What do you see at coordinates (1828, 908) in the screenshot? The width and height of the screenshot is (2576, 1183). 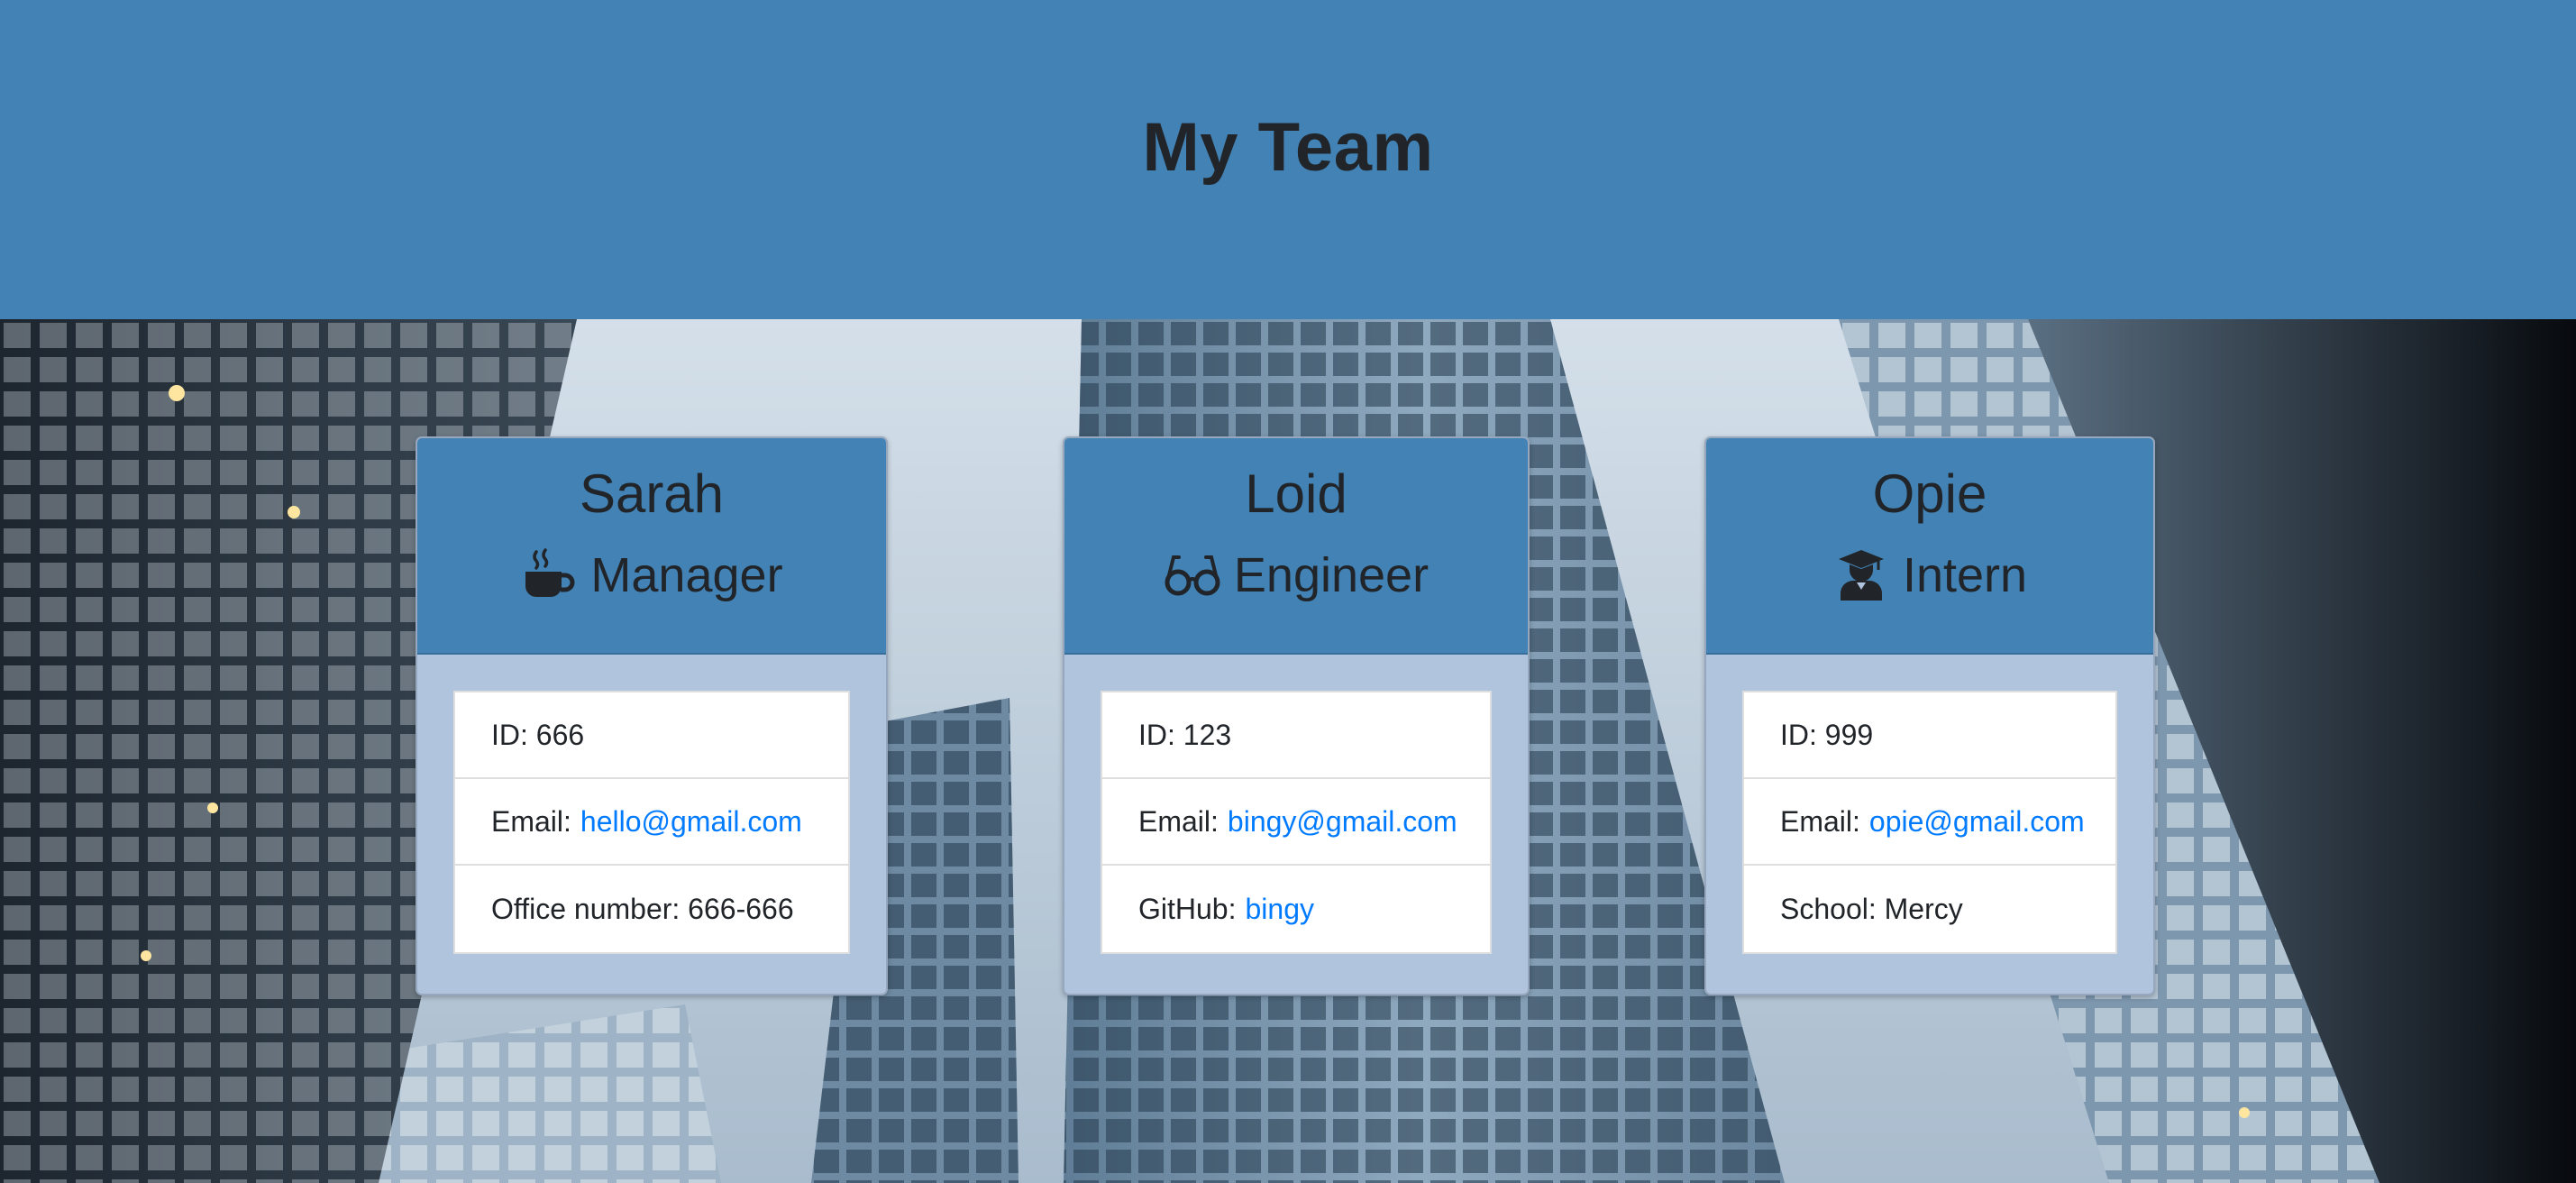 I see `school-label: School:` at bounding box center [1828, 908].